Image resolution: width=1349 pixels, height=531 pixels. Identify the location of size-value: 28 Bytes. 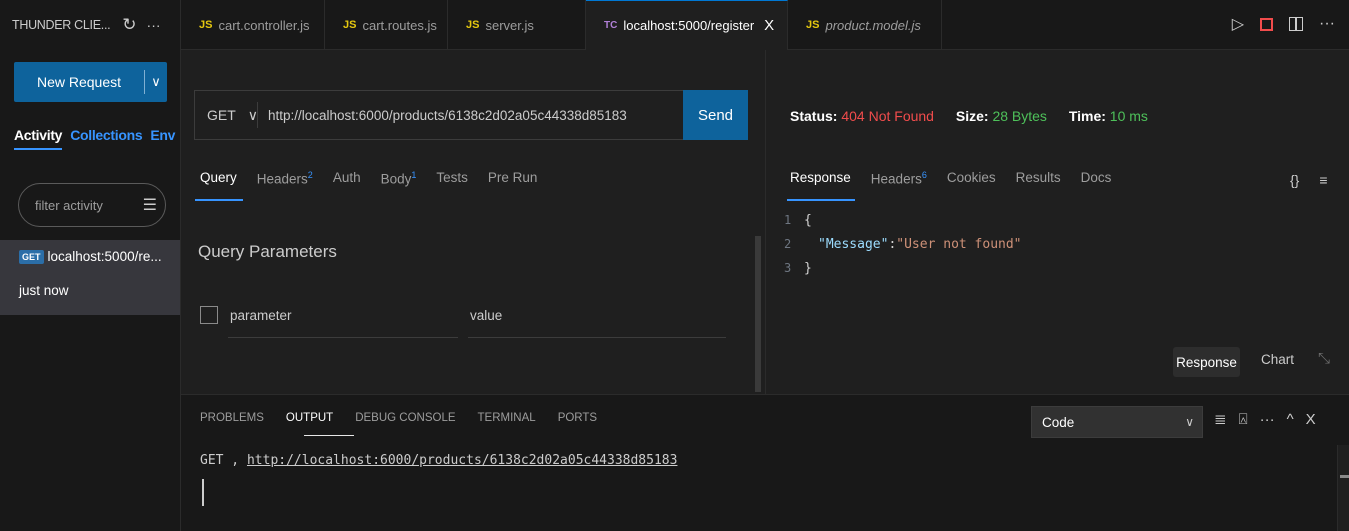
(1019, 116).